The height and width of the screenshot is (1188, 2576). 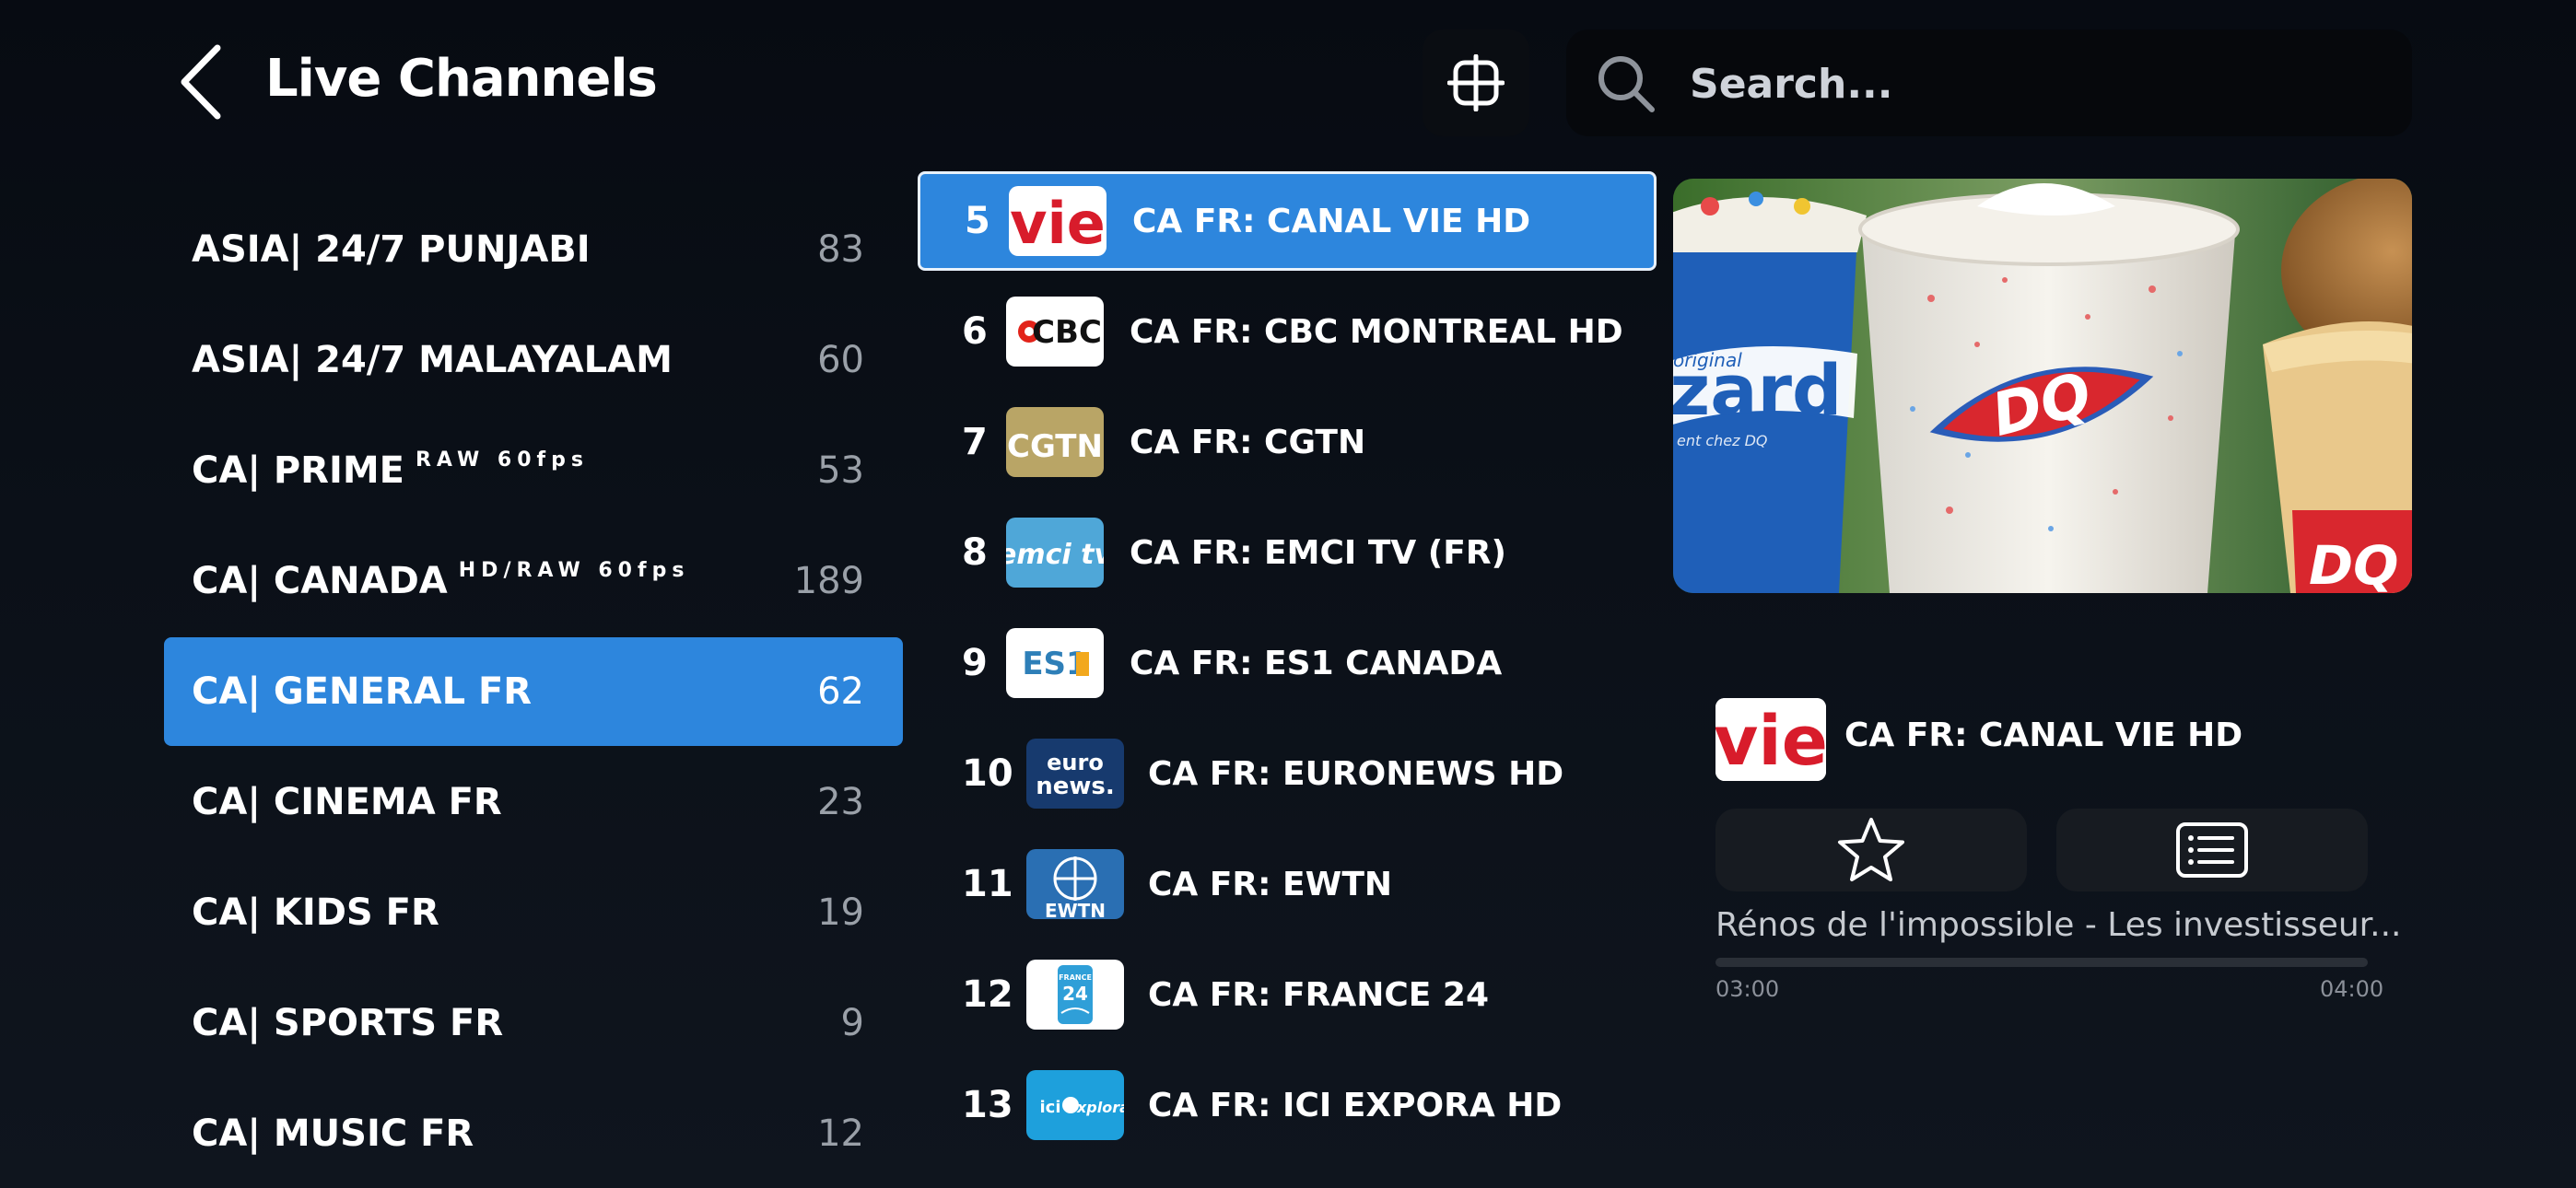 What do you see at coordinates (533, 802) in the screenshot?
I see `category-item: CA| CINEMA FR 23` at bounding box center [533, 802].